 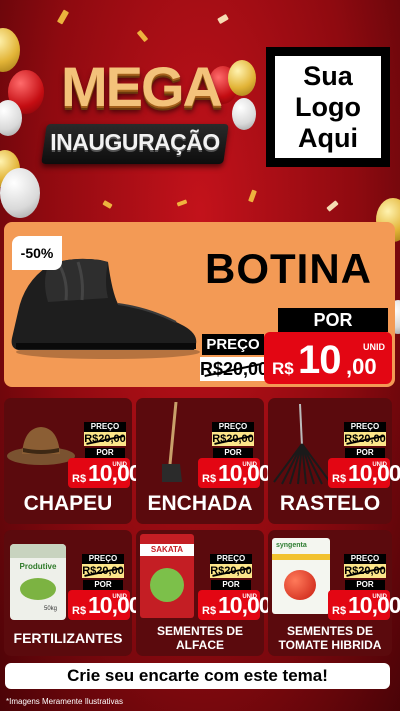 I want to click on seed-brand: syngenta, so click(x=291, y=545).